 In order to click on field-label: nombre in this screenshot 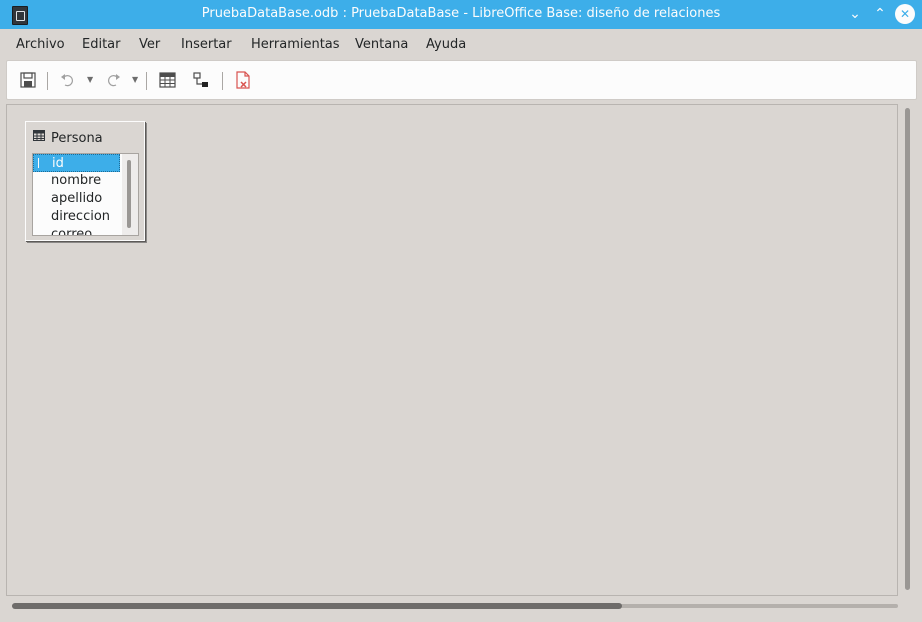, I will do `click(76, 180)`.